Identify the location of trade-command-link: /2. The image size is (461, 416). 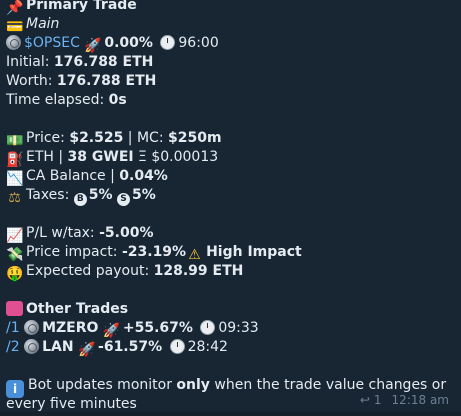
(13, 347).